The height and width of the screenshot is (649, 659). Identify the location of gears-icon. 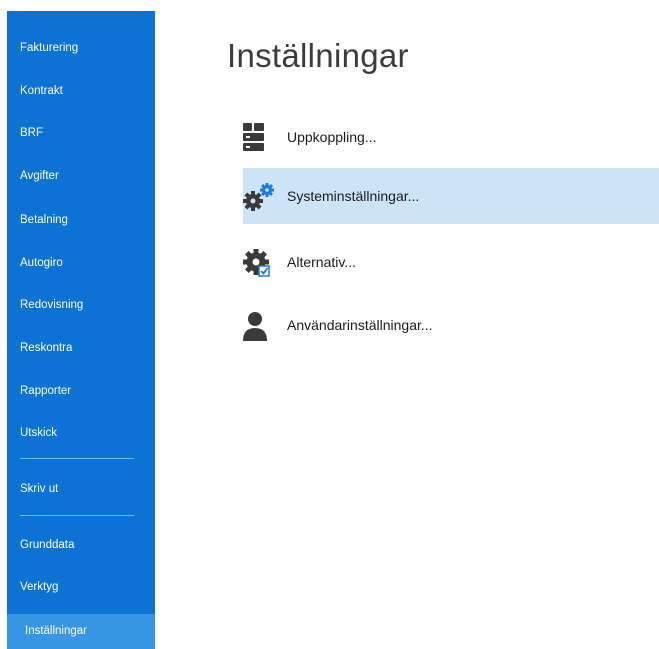
(259, 197).